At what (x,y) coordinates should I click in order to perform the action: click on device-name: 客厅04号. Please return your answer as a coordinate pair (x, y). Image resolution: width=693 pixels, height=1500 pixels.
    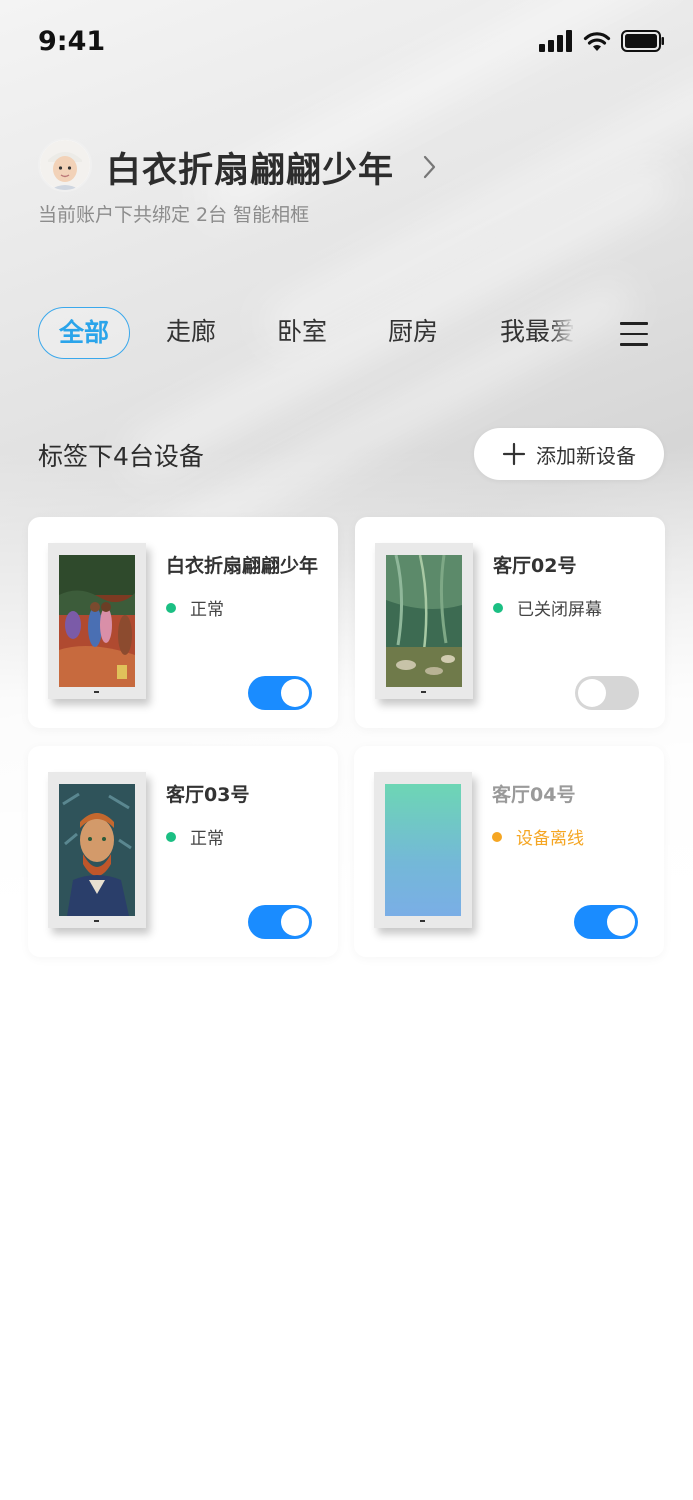
    Looking at the image, I should click on (534, 795).